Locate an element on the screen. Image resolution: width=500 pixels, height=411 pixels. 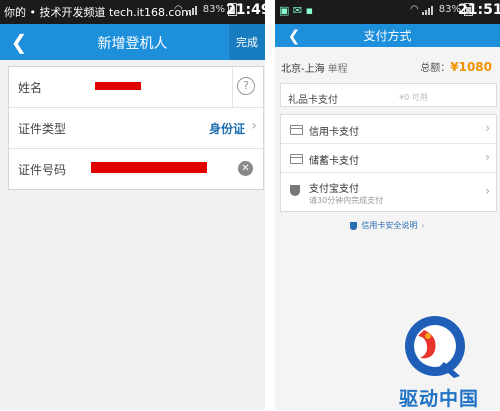
name-label: 姓名 is located at coordinates (30, 88).